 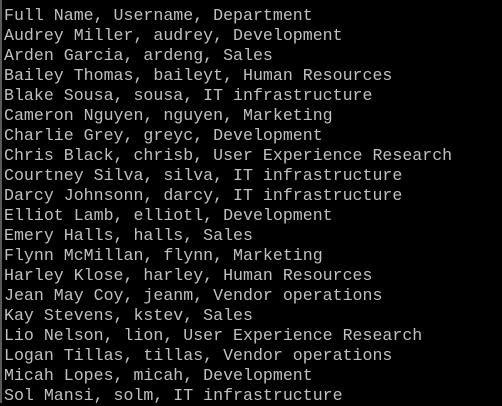 I want to click on csv-row: Elliot Lamb, elliotl, Development, so click(x=168, y=215).